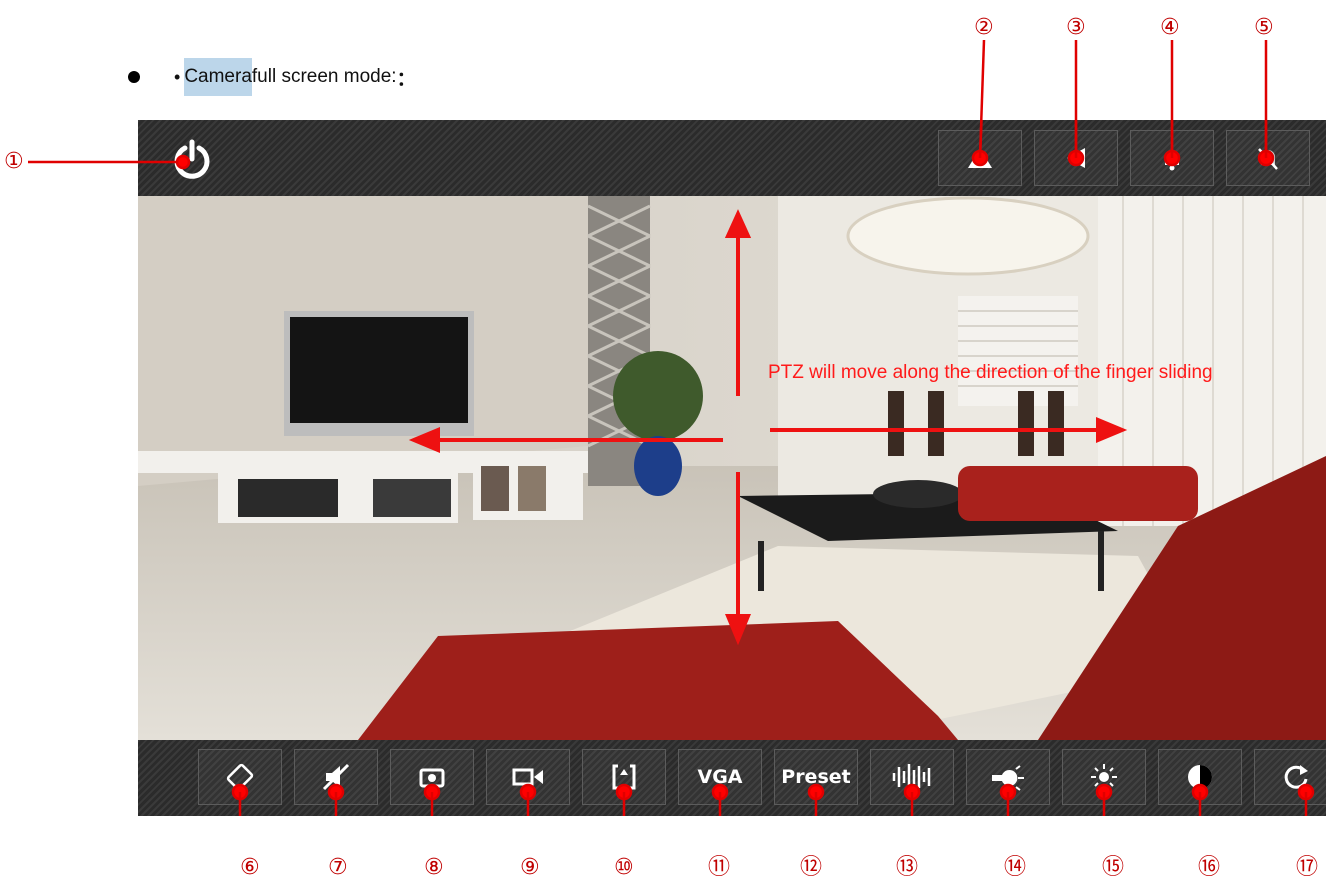  I want to click on brightness-button, so click(1104, 777).